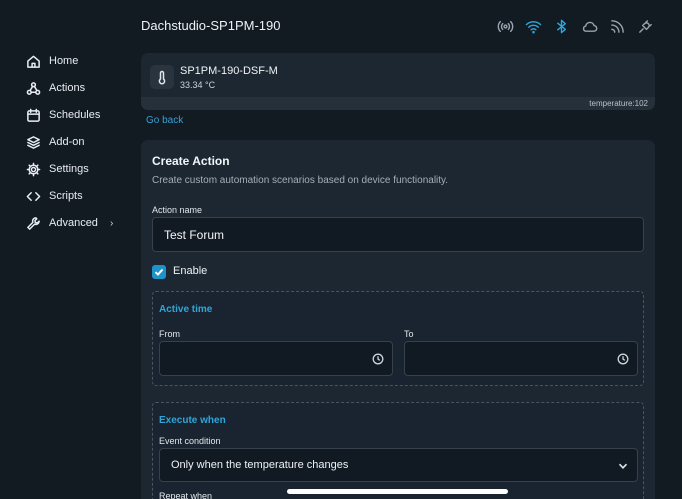 The width and height of the screenshot is (682, 499). I want to click on page-title: Create Action, so click(191, 161).